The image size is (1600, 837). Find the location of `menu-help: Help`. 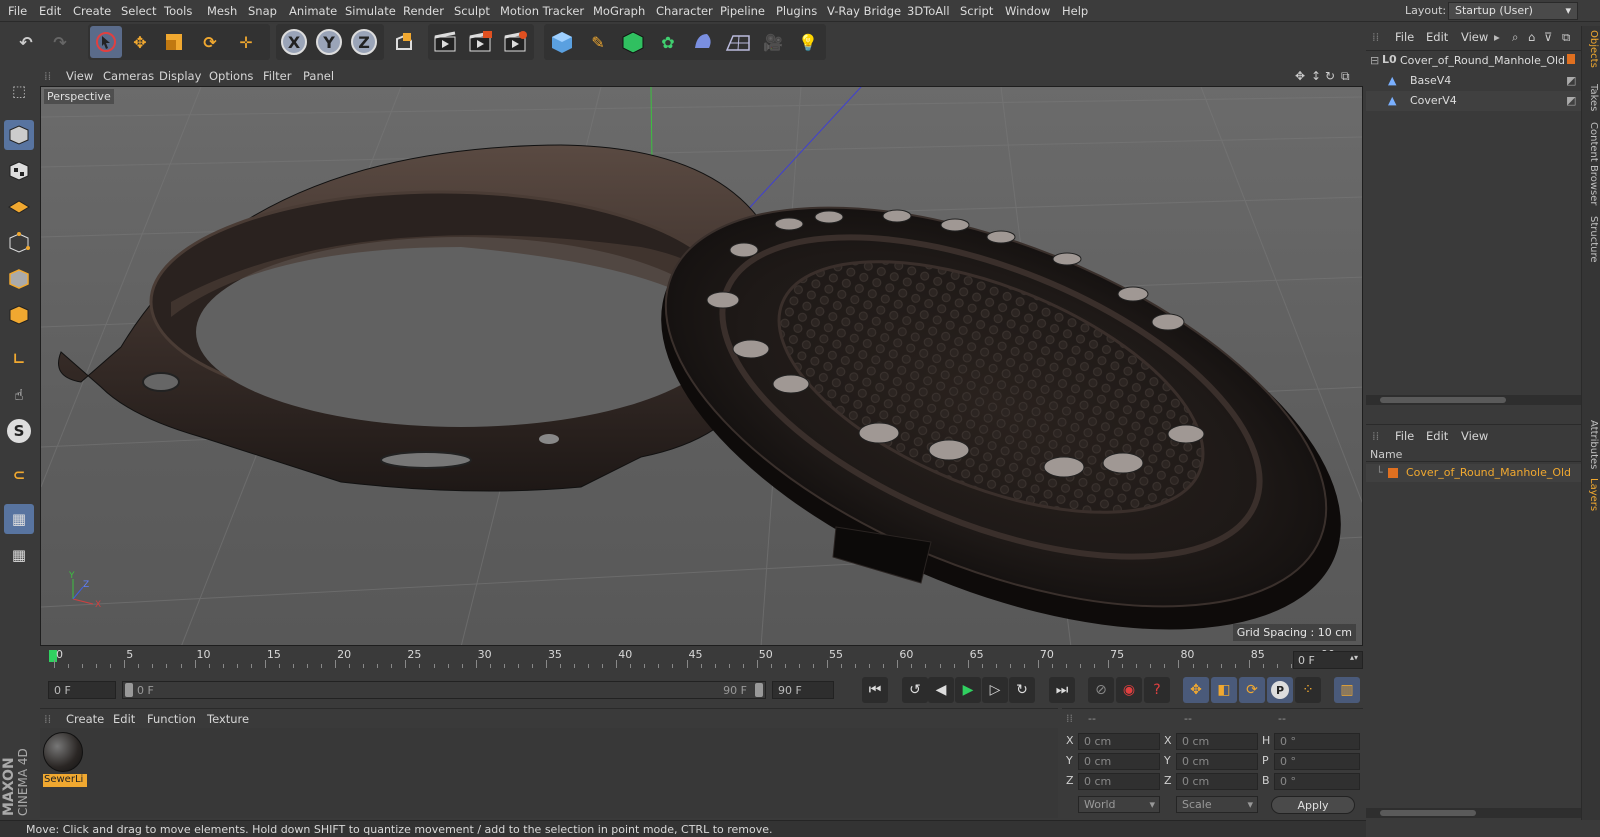

menu-help: Help is located at coordinates (1075, 11).